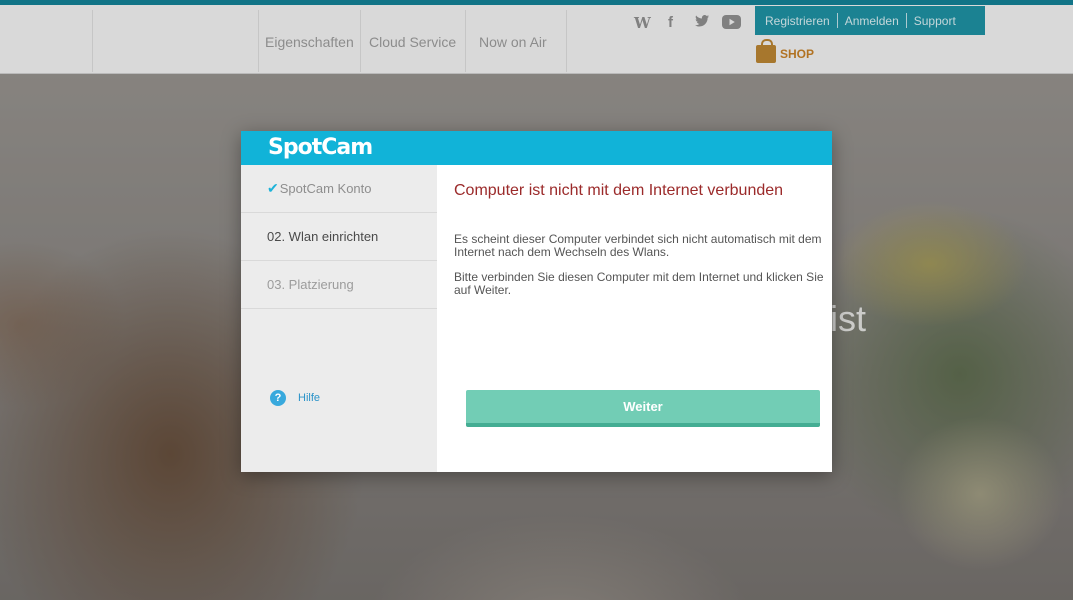  What do you see at coordinates (323, 236) in the screenshot?
I see `step-label: 02. Wlan einrichten` at bounding box center [323, 236].